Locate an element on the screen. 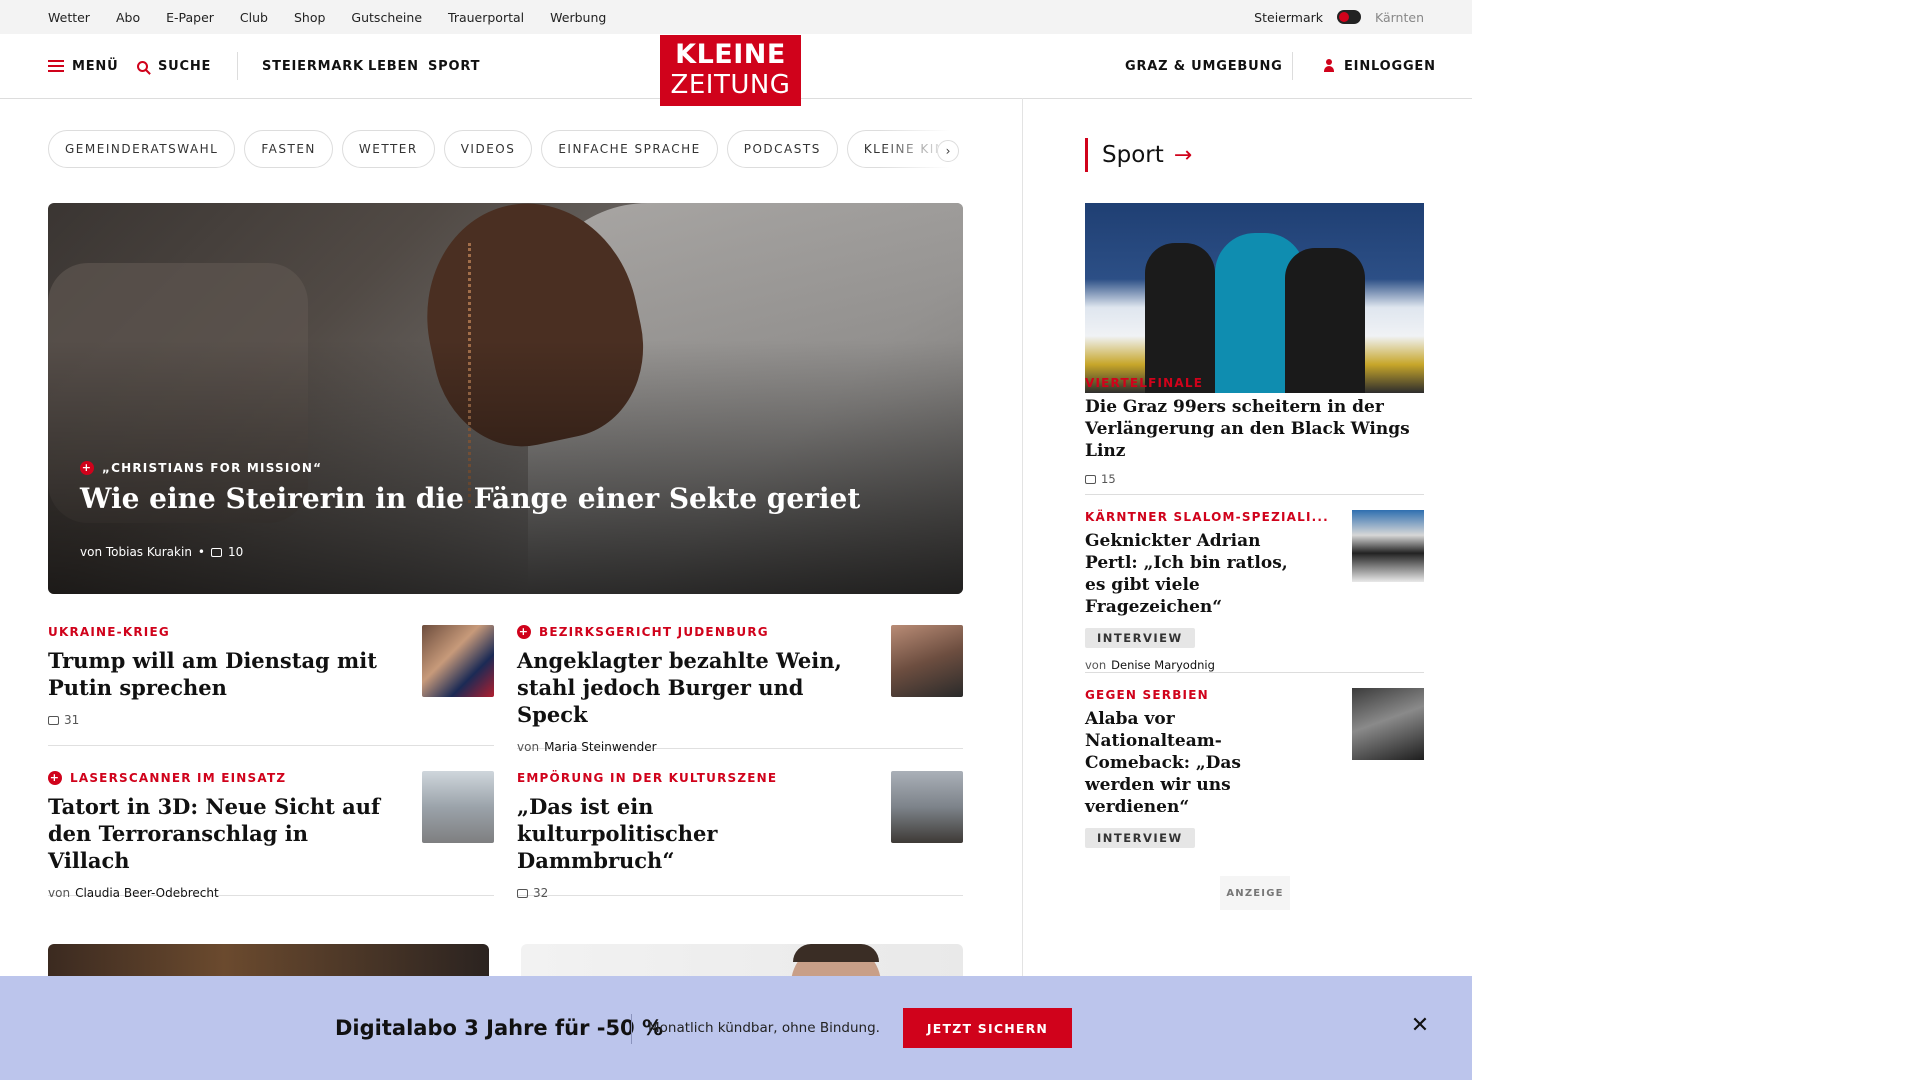 This screenshot has width=1920, height=1080. arrow-right-icon: → is located at coordinates (1183, 155).